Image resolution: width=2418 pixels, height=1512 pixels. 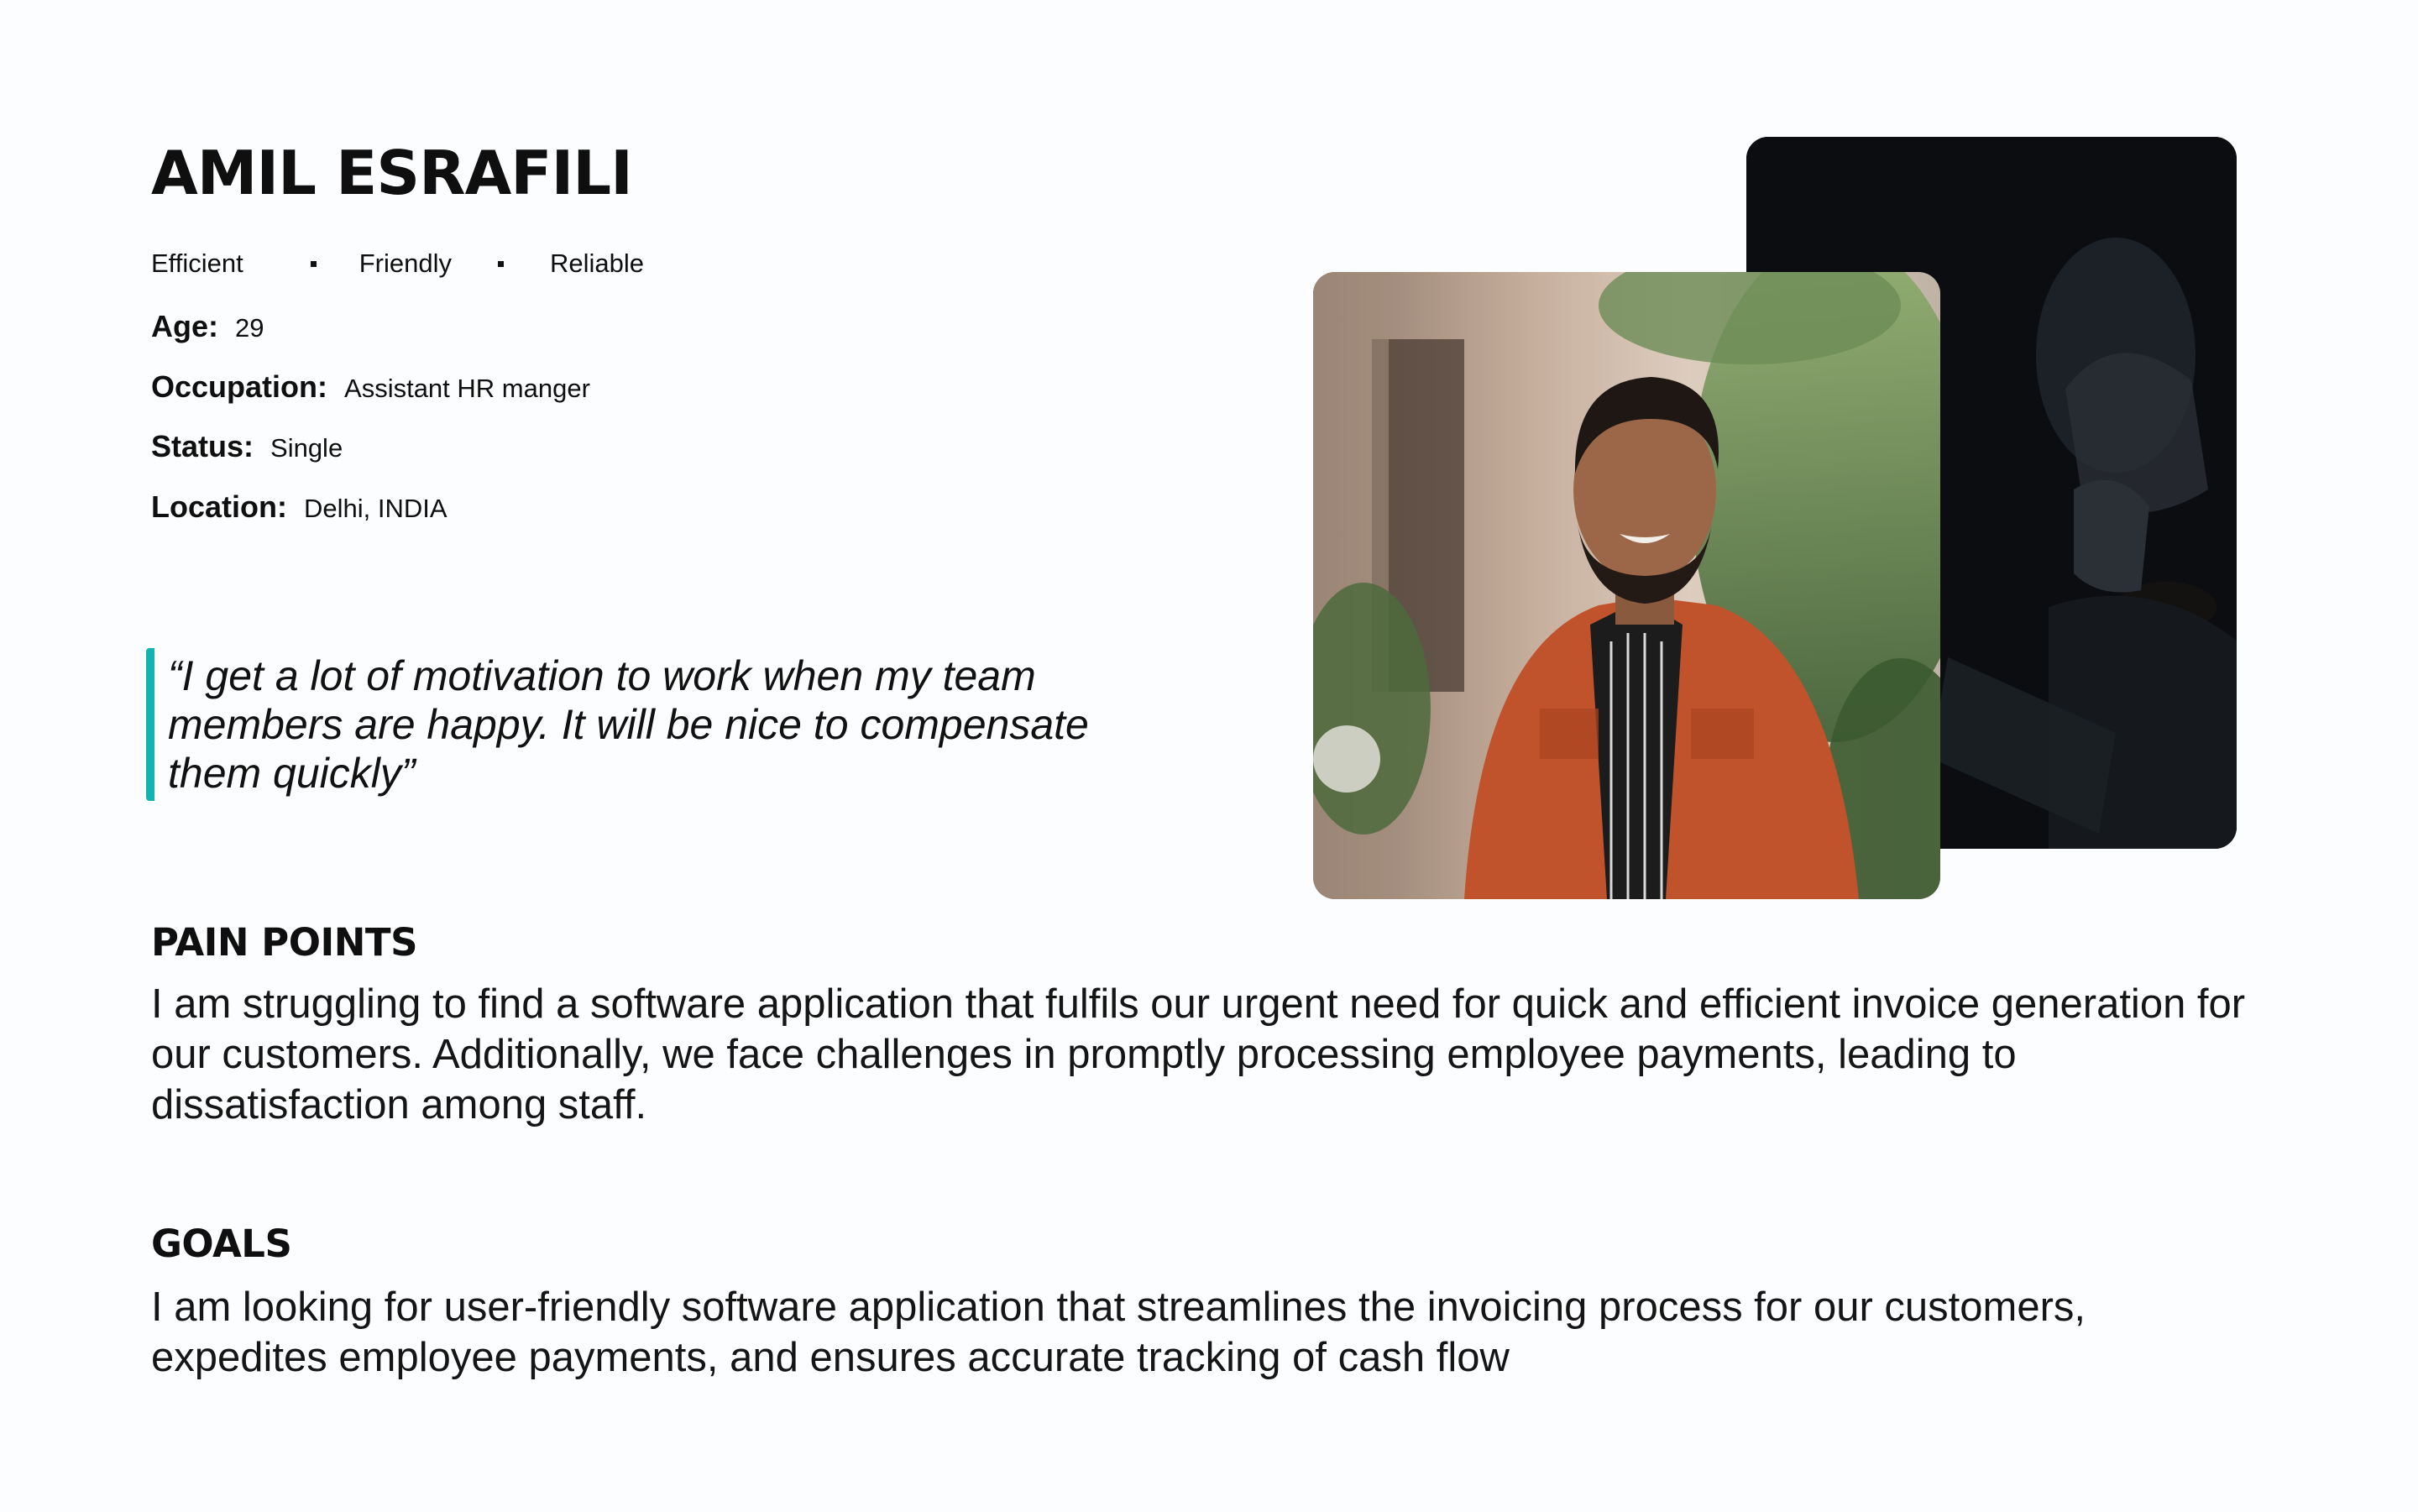 I want to click on detail-status: Status: Single, so click(x=247, y=446).